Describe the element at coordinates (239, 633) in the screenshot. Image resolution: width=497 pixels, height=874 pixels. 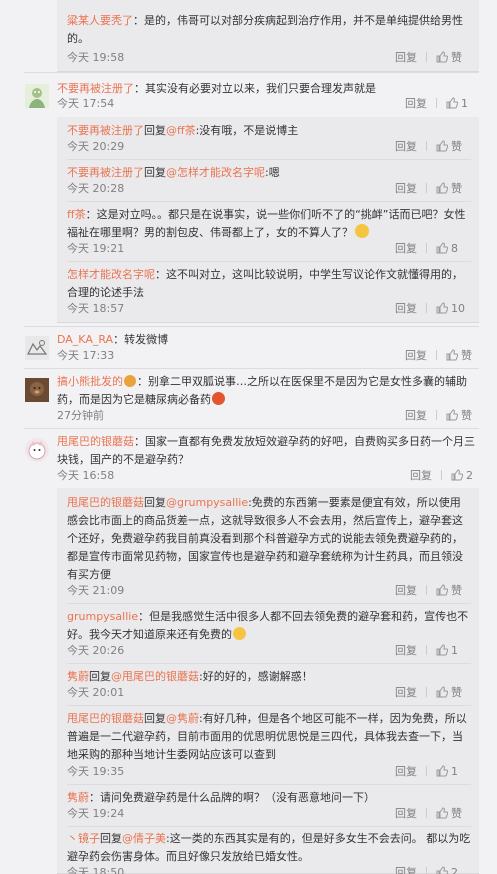
I see `grin-emoji-icon` at that location.